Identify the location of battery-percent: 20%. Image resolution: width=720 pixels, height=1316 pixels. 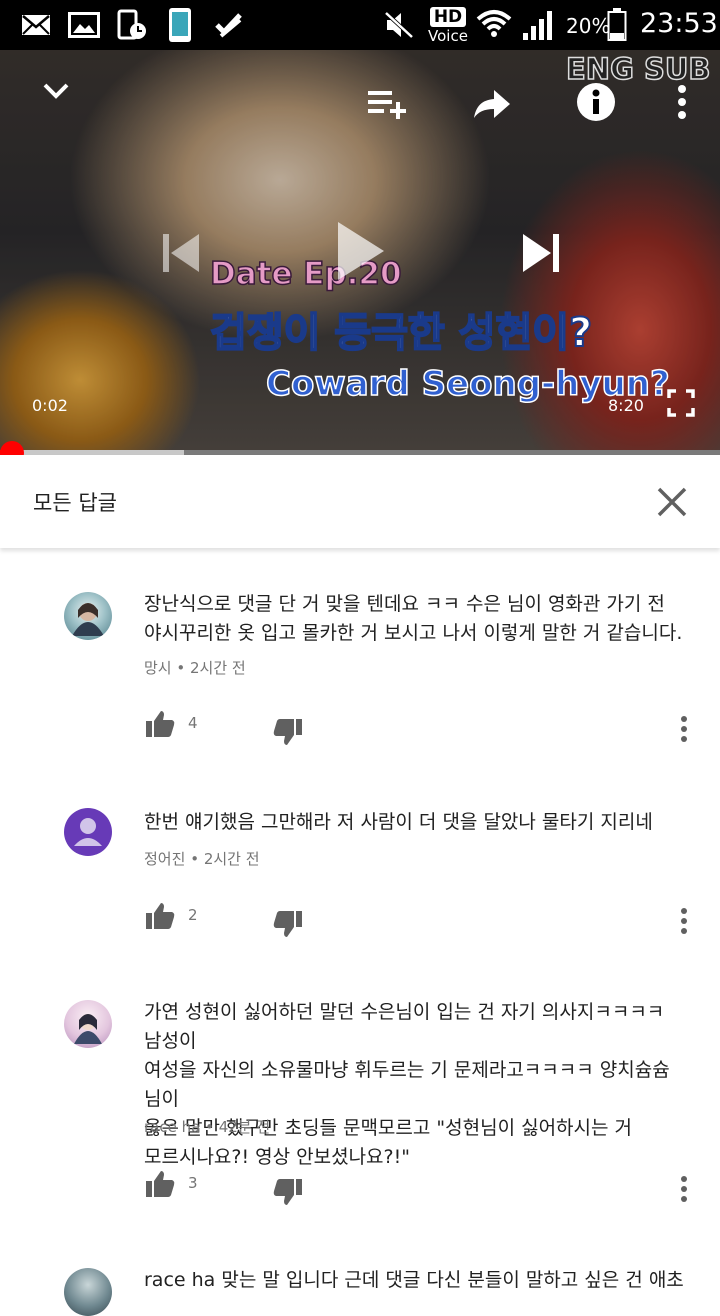
(588, 26).